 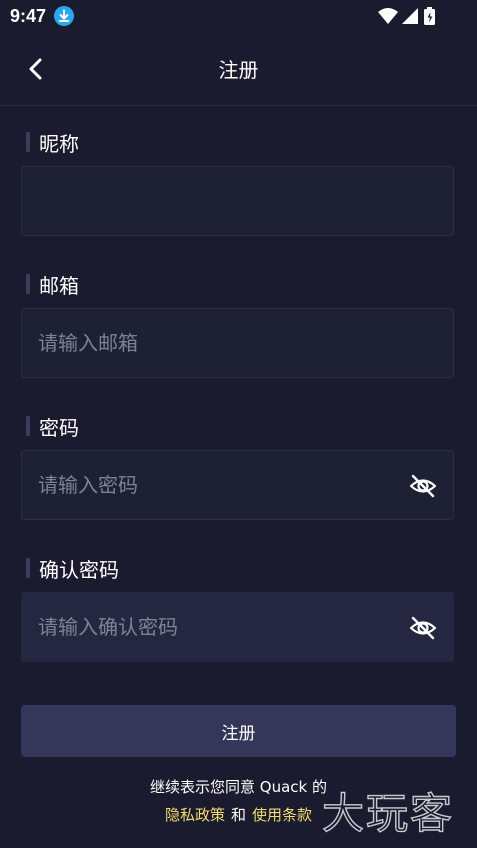 I want to click on confirm-password-field, so click(x=237, y=627).